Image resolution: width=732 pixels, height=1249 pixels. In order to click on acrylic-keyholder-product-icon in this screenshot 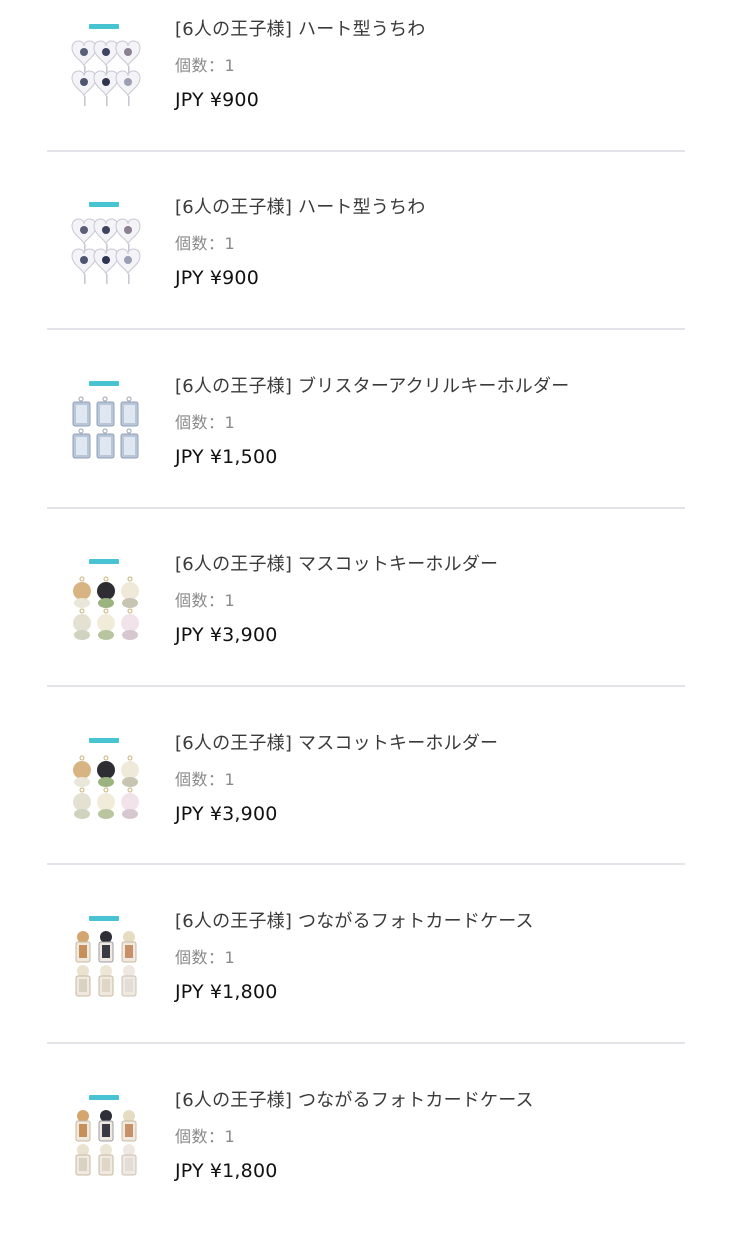, I will do `click(104, 411)`.